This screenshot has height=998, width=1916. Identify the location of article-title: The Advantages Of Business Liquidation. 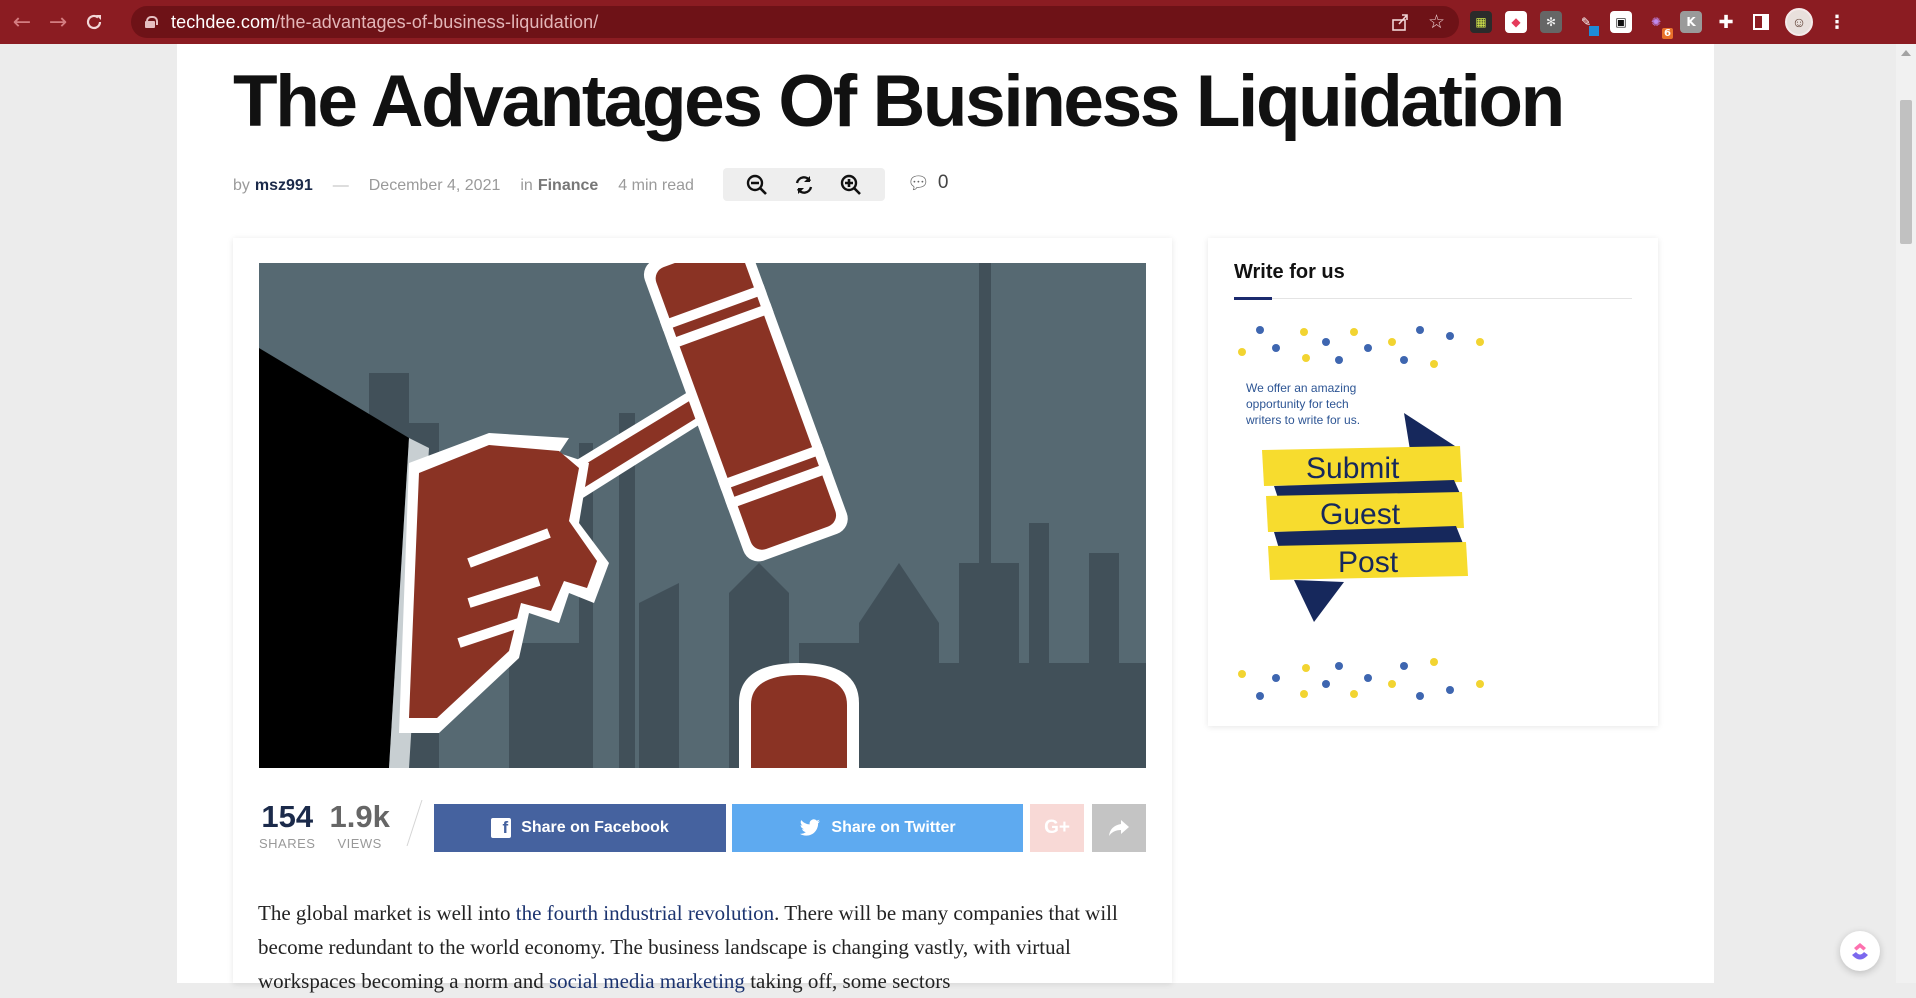
(899, 101).